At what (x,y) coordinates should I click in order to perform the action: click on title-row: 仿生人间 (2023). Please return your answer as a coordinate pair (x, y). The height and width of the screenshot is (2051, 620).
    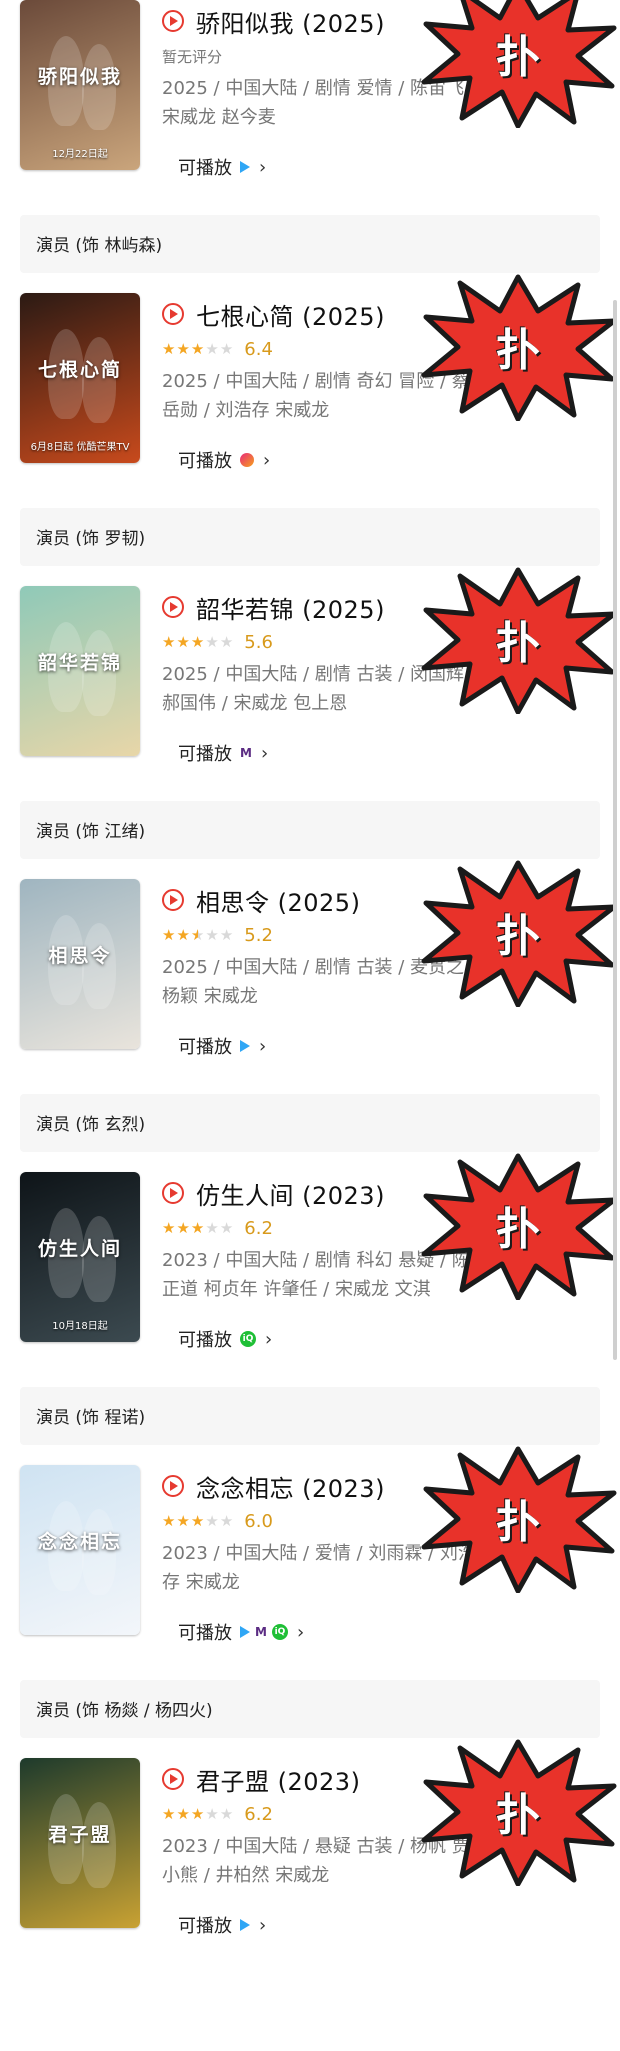
    Looking at the image, I should click on (273, 1193).